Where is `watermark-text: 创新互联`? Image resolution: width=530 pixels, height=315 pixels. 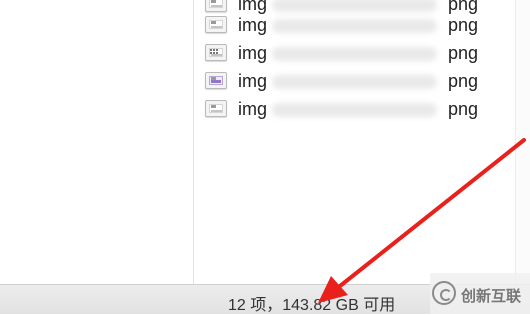
watermark-text: 创新互联 is located at coordinates (491, 296).